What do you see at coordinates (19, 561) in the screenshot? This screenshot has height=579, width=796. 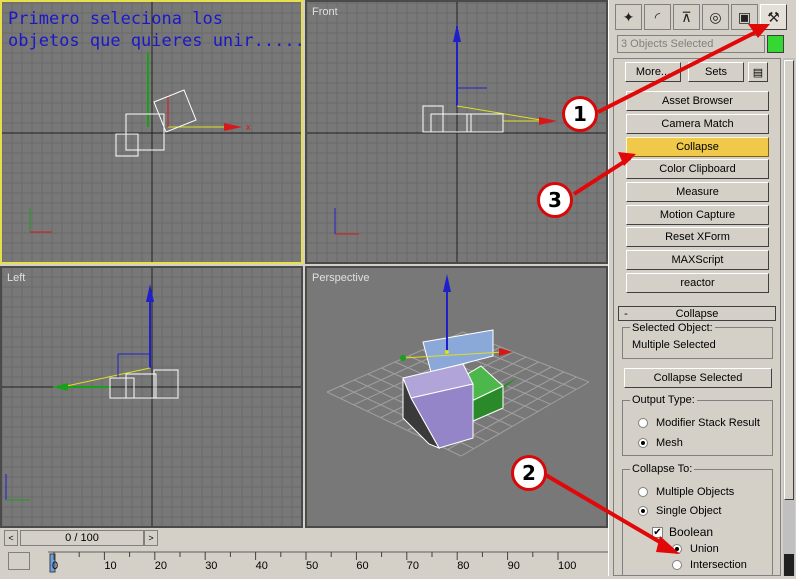 I see `key-filter-icon` at bounding box center [19, 561].